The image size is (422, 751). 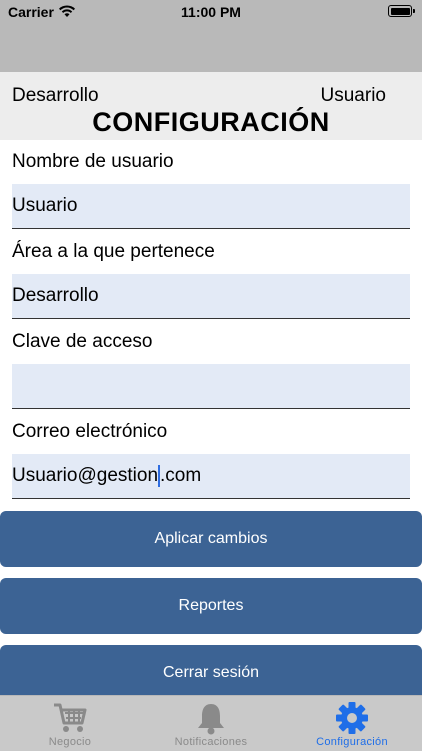 What do you see at coordinates (352, 719) in the screenshot?
I see `gear-icon` at bounding box center [352, 719].